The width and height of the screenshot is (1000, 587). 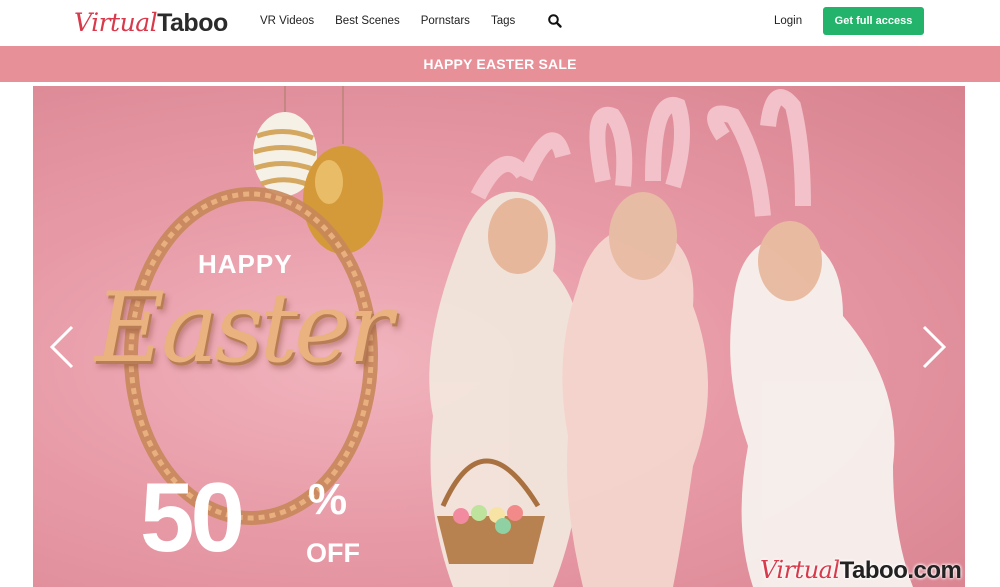 What do you see at coordinates (343, 200) in the screenshot?
I see `gold-egg-icon` at bounding box center [343, 200].